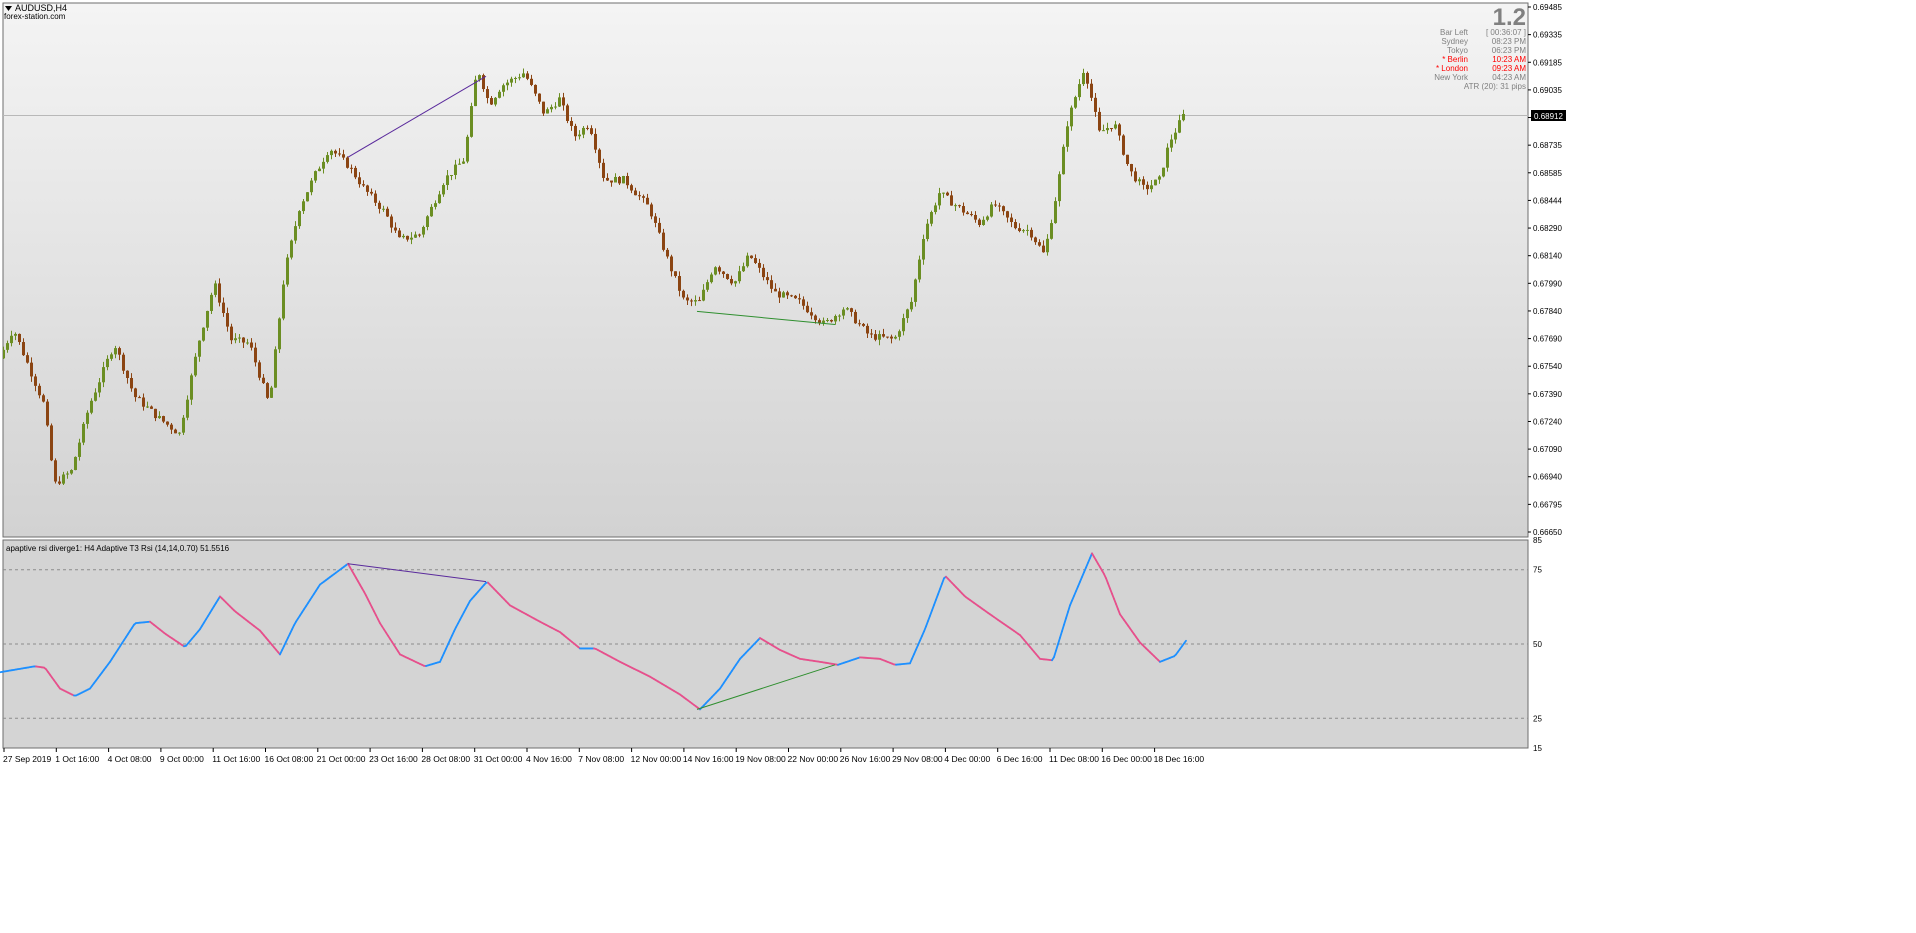 Image resolution: width=1916 pixels, height=933 pixels. What do you see at coordinates (1454, 32) in the screenshot?
I see `session-label: Bar Left` at bounding box center [1454, 32].